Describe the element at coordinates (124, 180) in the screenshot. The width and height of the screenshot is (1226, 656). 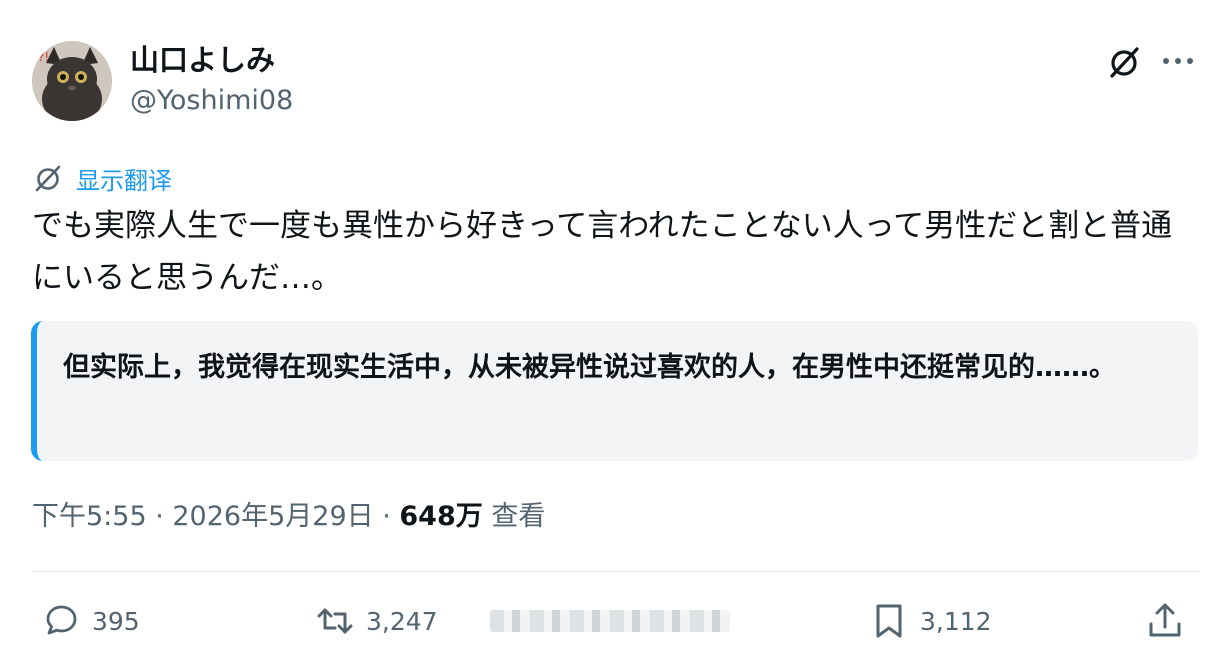
I see `show-translation-label: 显示翻译` at that location.